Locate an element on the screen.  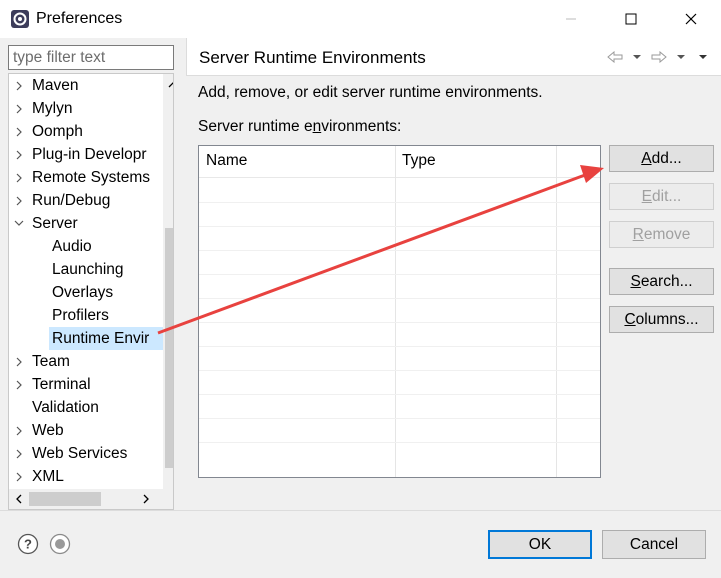
horizontal-scroll-thumb is located at coordinates (65, 499).